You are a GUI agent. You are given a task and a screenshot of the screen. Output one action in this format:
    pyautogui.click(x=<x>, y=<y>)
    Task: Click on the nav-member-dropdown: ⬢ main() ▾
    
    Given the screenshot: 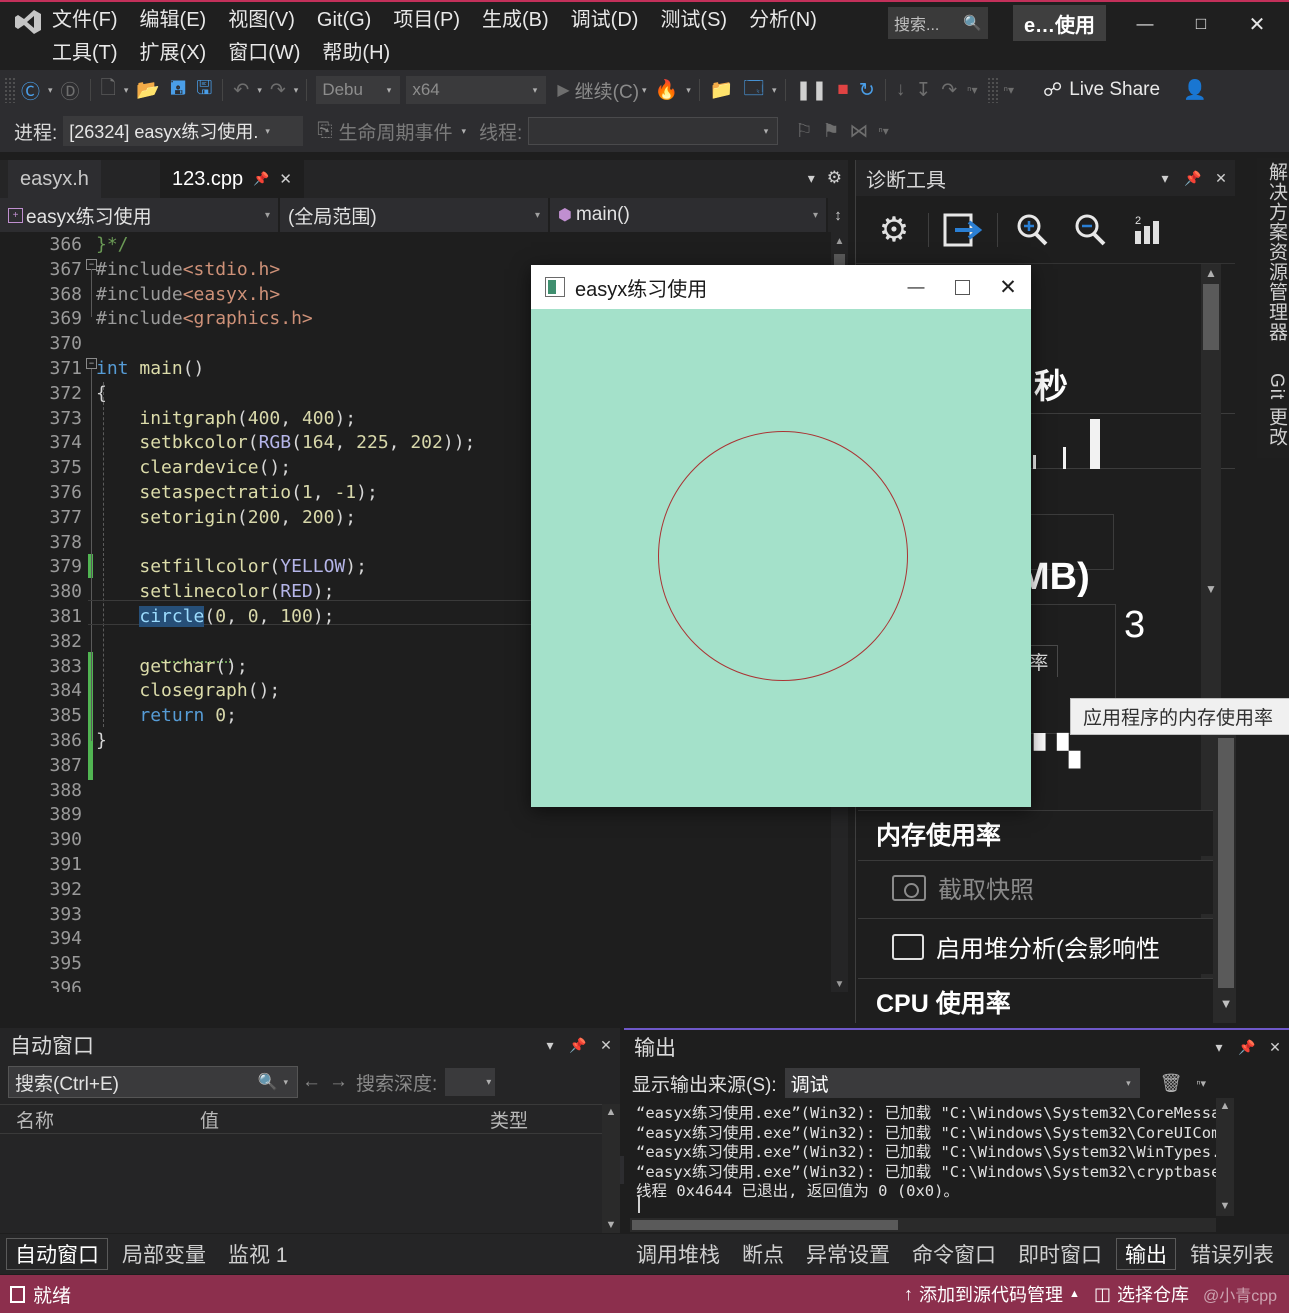 What is the action you would take?
    pyautogui.click(x=689, y=215)
    